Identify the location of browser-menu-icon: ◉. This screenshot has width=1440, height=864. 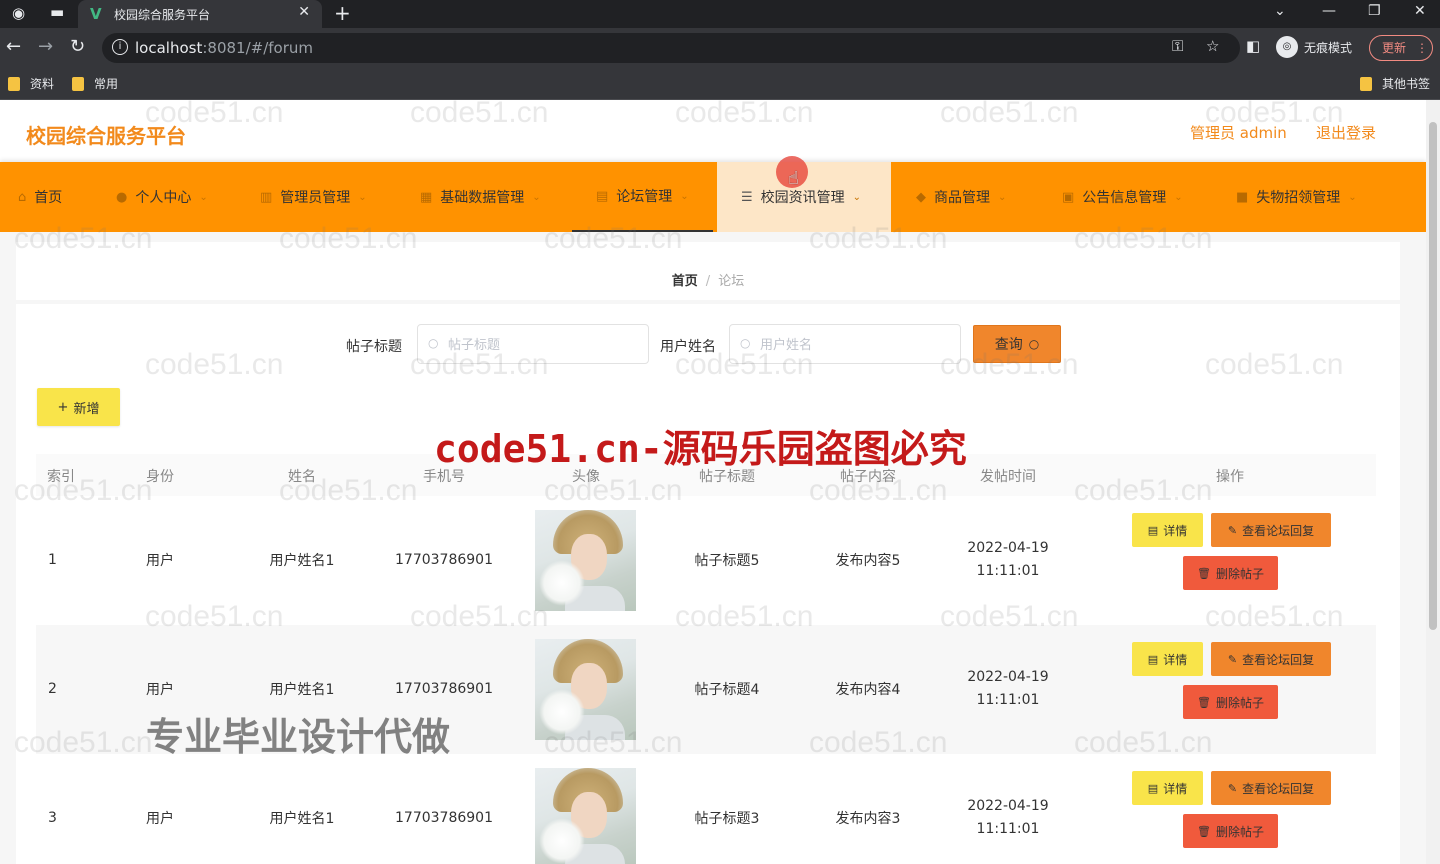
(18, 13).